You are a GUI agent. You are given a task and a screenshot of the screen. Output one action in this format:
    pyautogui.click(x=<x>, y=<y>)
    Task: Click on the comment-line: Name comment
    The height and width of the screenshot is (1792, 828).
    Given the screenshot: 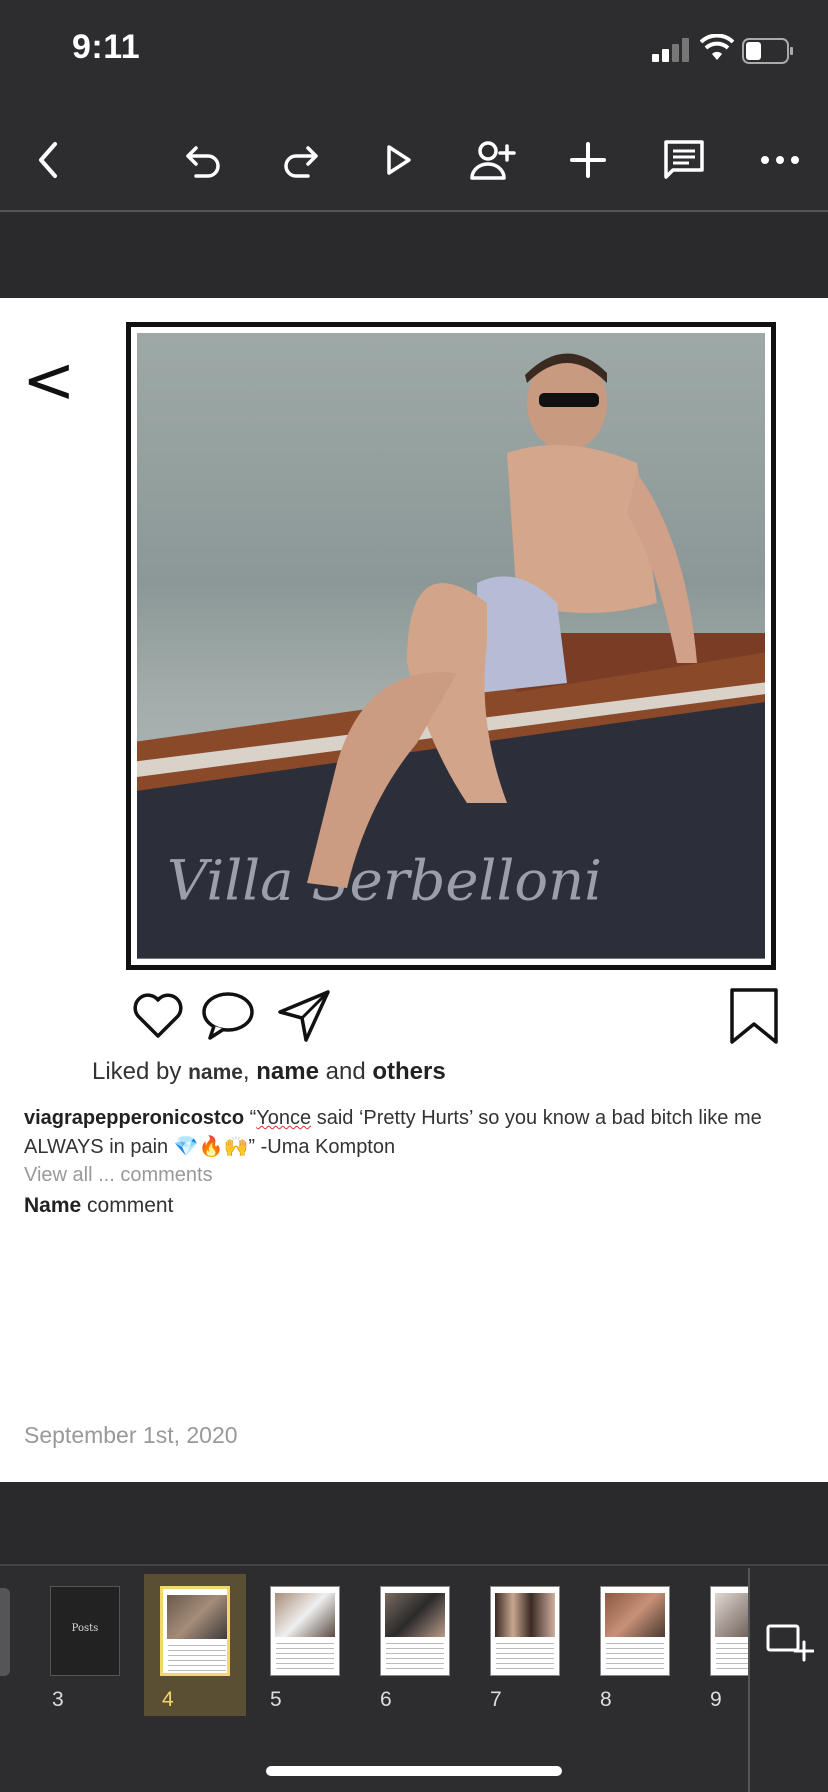 What is the action you would take?
    pyautogui.click(x=98, y=1206)
    